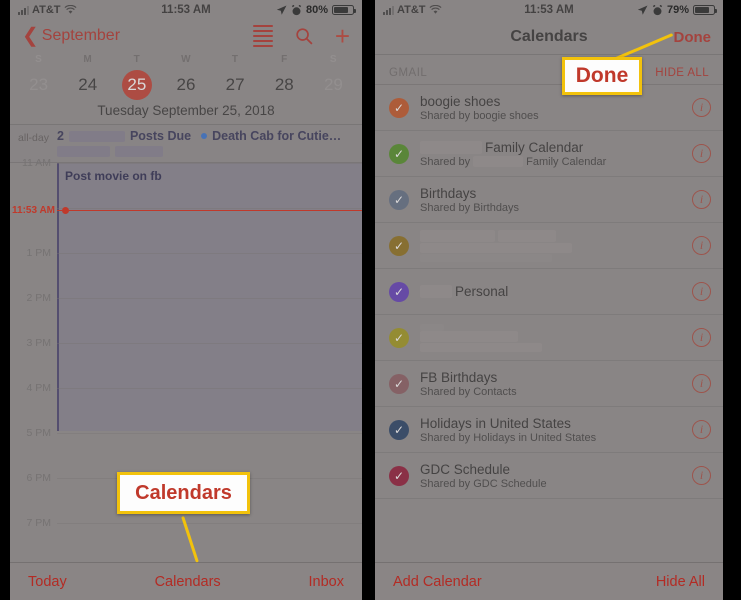 The width and height of the screenshot is (741, 600). What do you see at coordinates (482, 291) in the screenshot?
I see `calendar-name: Personal` at bounding box center [482, 291].